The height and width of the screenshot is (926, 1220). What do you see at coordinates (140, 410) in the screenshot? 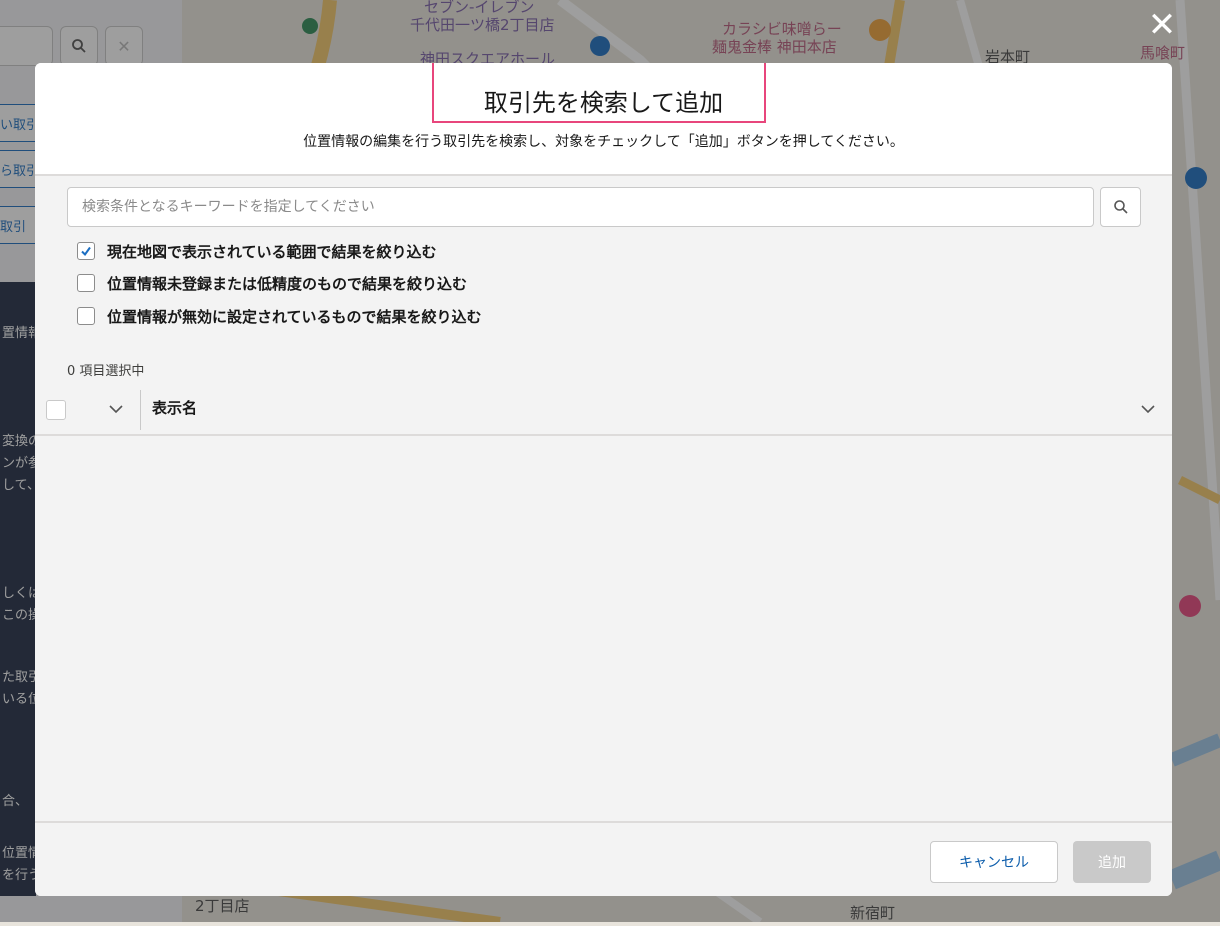
I see `column-divider` at bounding box center [140, 410].